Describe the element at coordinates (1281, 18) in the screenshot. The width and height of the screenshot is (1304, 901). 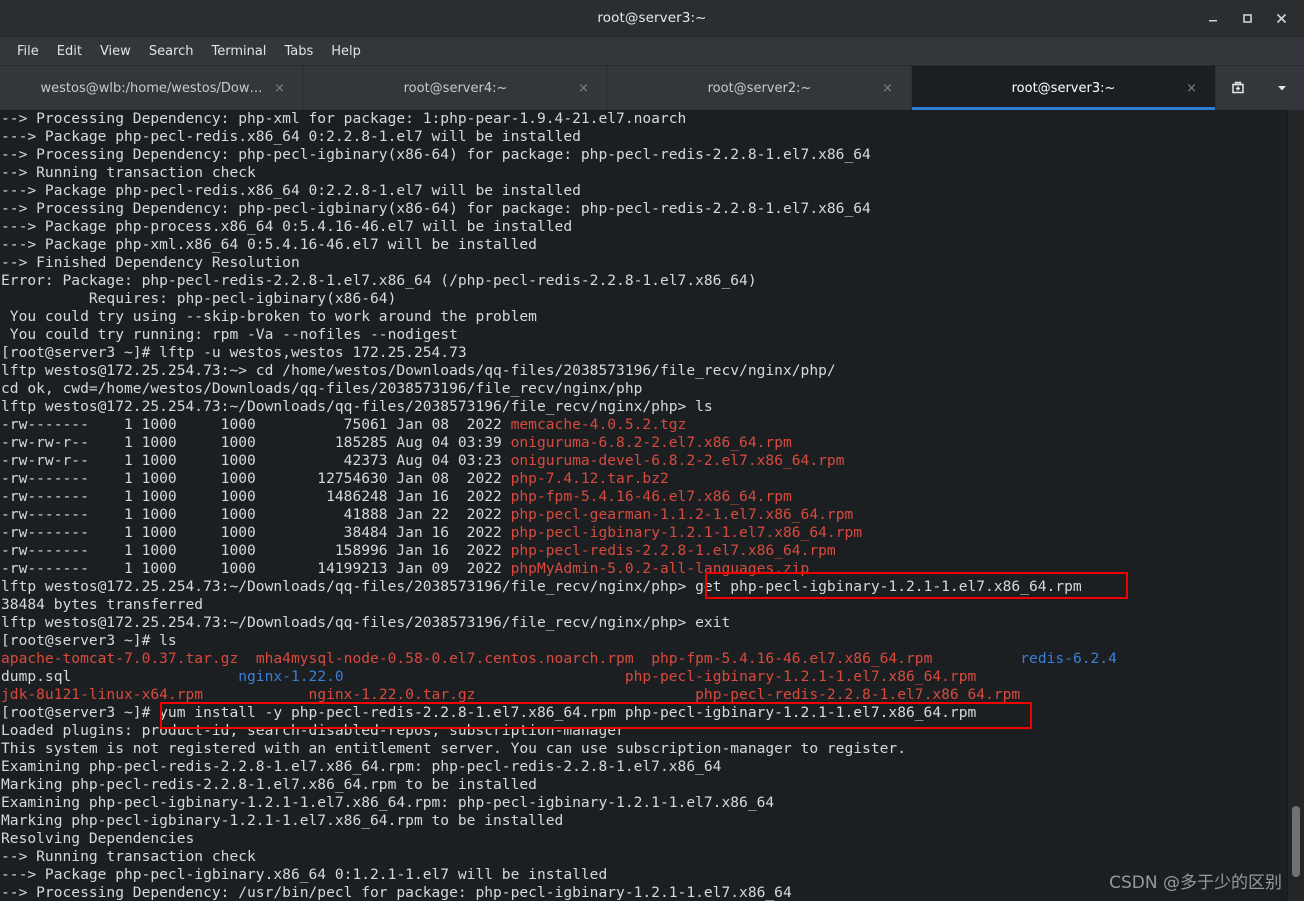
I see `close-icon` at that location.